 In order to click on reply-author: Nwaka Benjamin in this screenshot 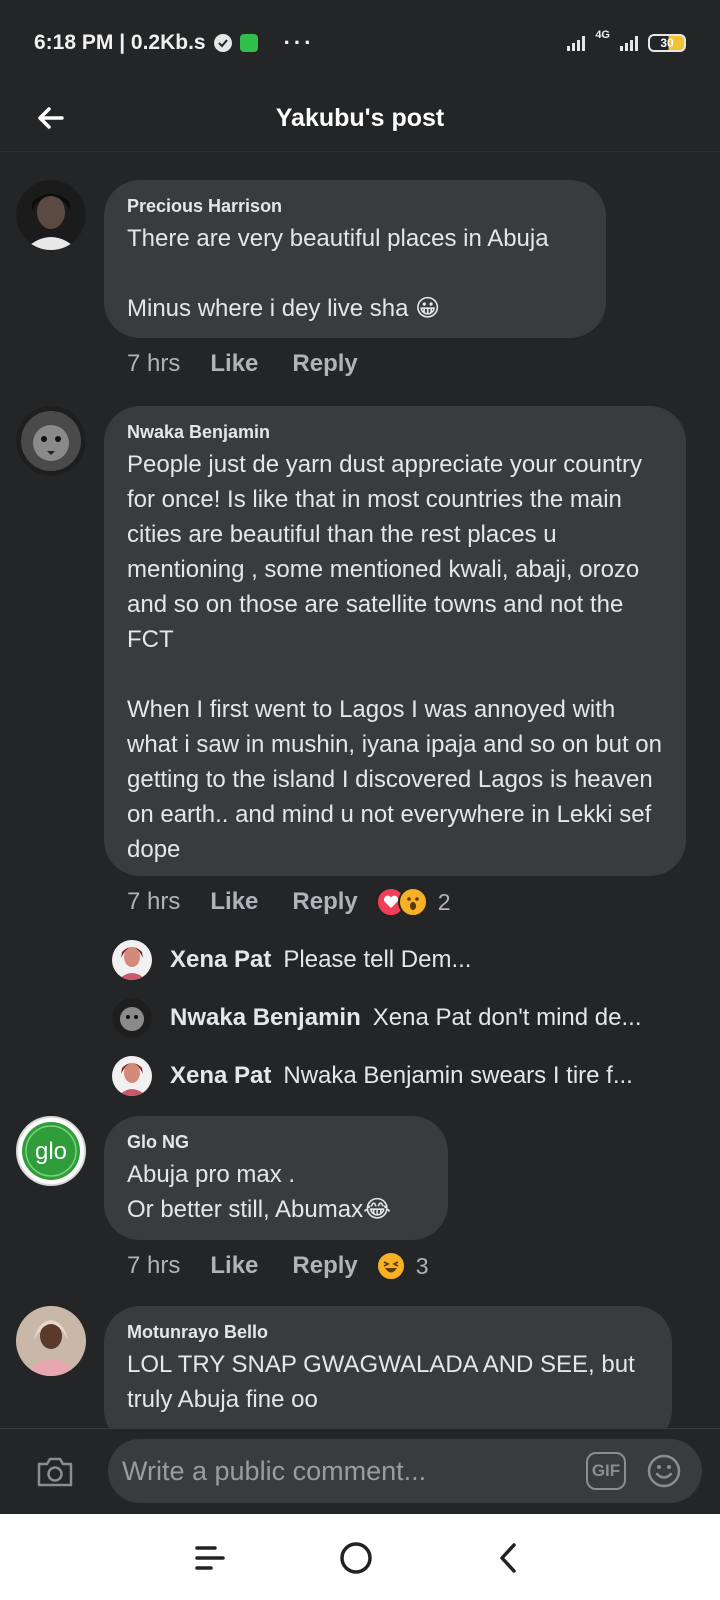, I will do `click(265, 1018)`.